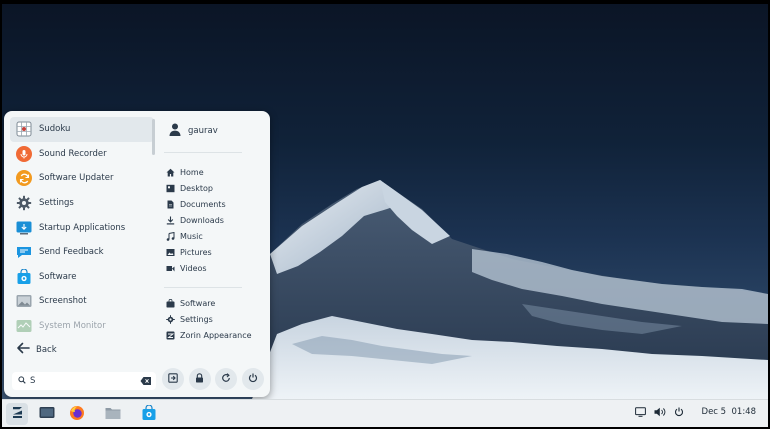 This screenshot has width=770, height=429. What do you see at coordinates (198, 303) in the screenshot?
I see `link-label: Software` at bounding box center [198, 303].